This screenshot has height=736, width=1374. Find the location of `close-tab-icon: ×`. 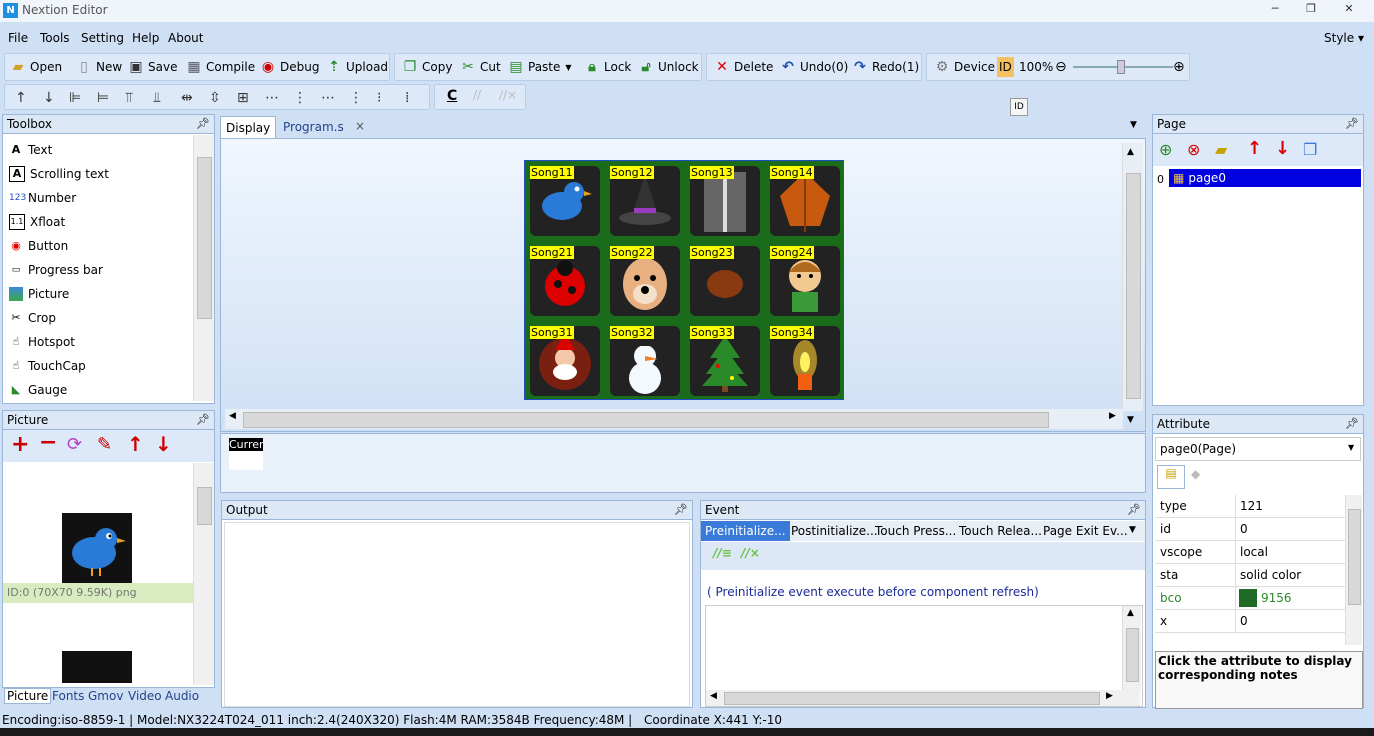

close-tab-icon: × is located at coordinates (360, 126).